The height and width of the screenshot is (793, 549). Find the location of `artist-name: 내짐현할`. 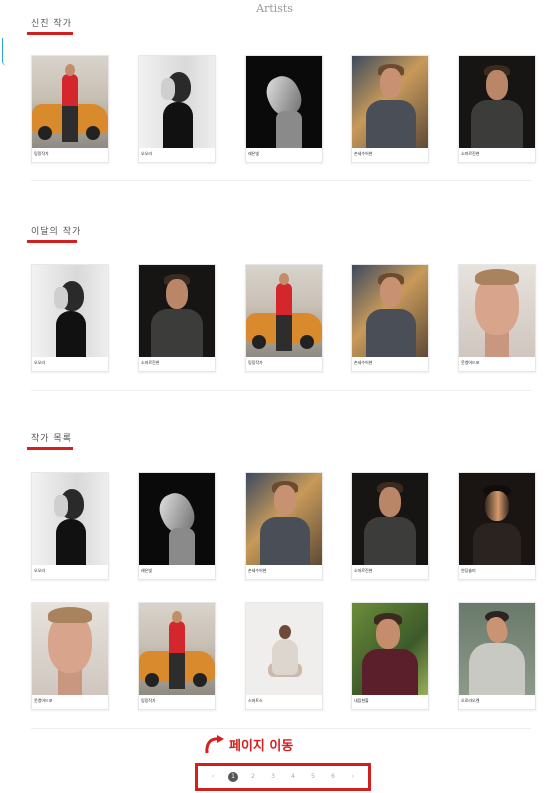

artist-name: 내짐현할 is located at coordinates (361, 700).